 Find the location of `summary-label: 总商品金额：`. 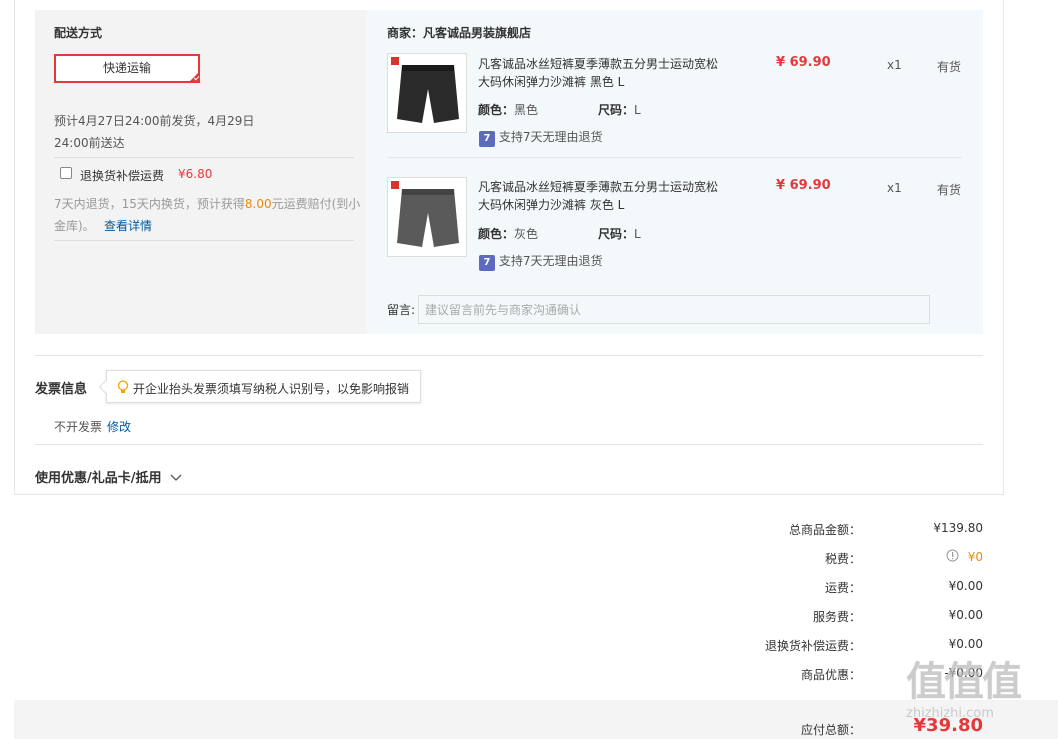

summary-label: 总商品金额： is located at coordinates (824, 530).